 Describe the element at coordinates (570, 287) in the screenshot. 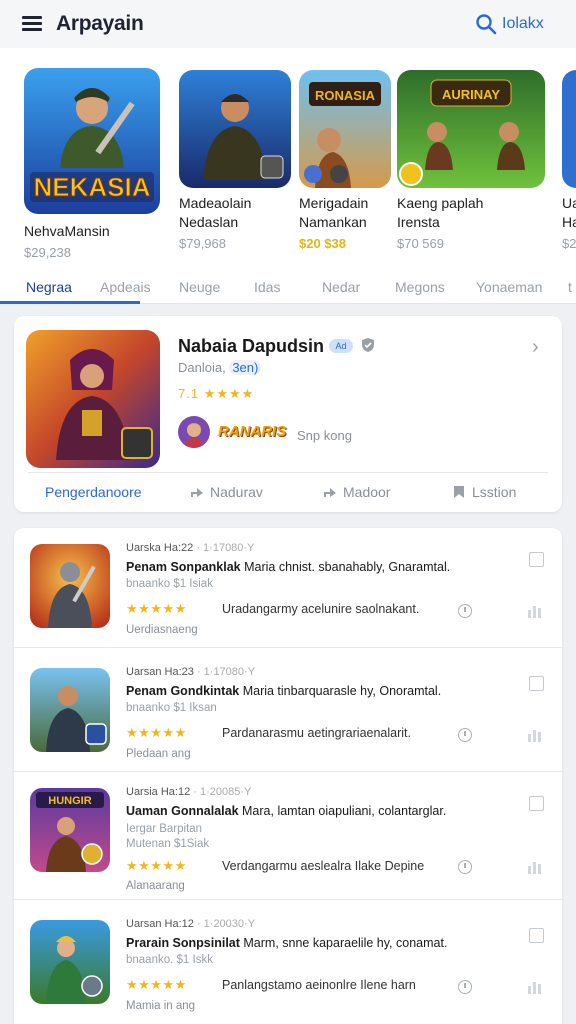

I see `tab-item: t` at that location.